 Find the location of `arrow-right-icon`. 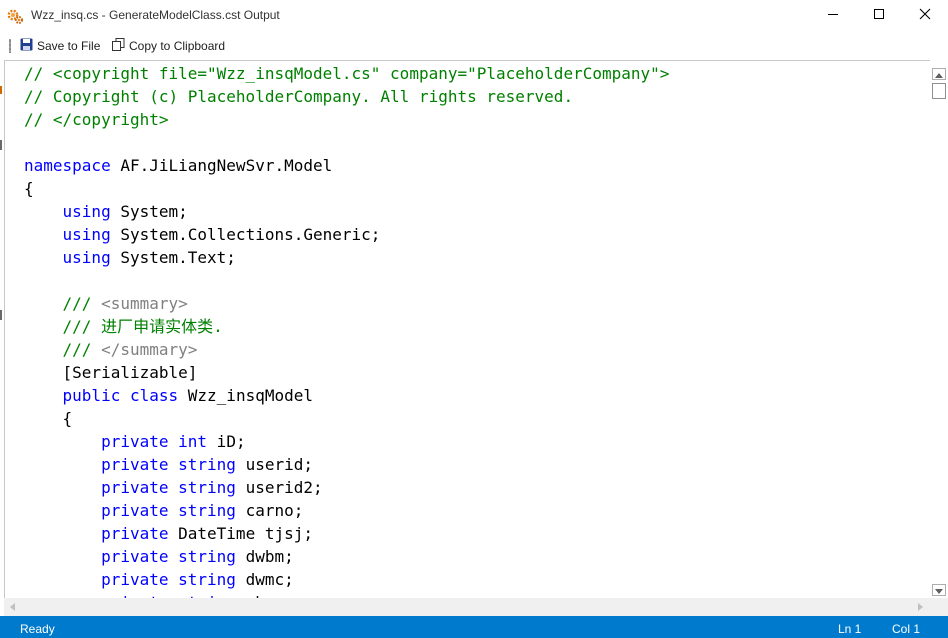

arrow-right-icon is located at coordinates (920, 607).